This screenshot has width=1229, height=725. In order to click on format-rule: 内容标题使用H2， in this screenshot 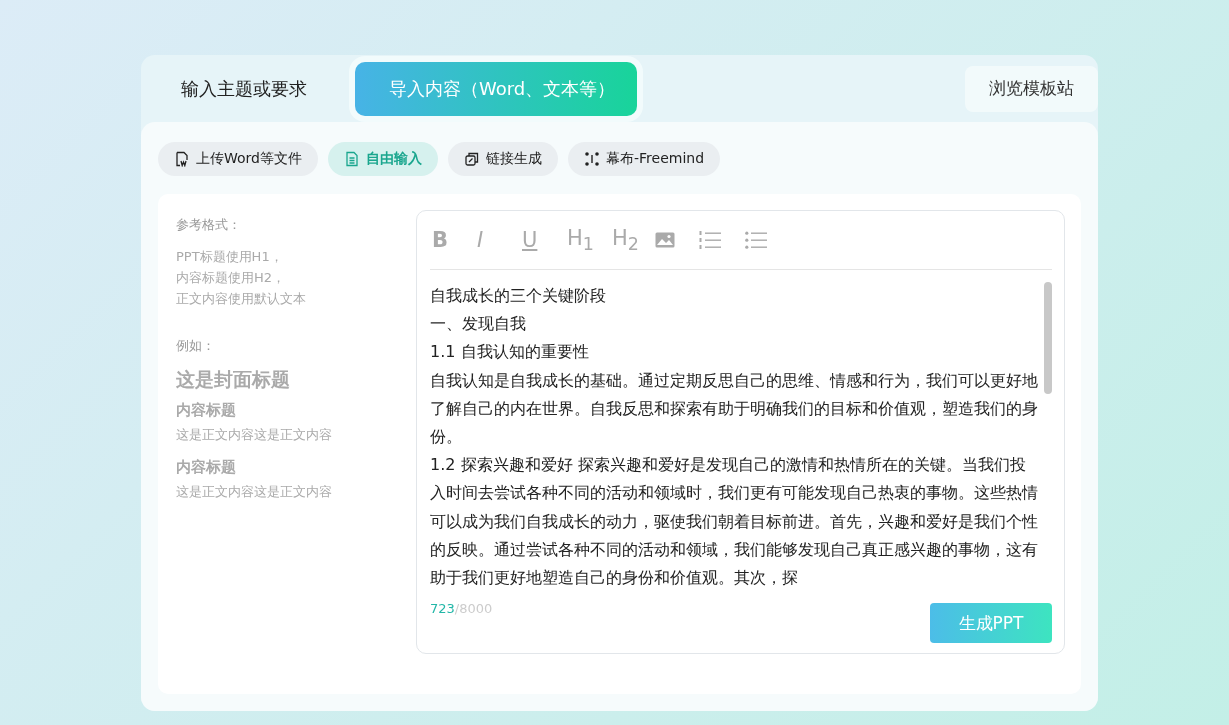, I will do `click(231, 278)`.